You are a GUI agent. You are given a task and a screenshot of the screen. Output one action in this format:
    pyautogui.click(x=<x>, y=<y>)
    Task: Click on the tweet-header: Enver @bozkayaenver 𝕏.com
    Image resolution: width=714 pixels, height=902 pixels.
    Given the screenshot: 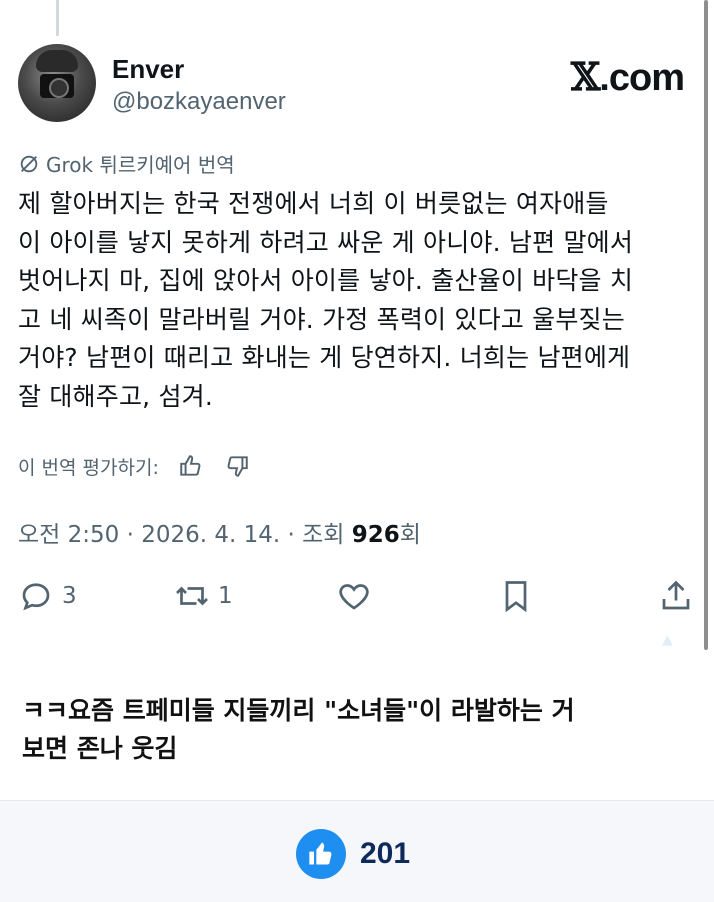 What is the action you would take?
    pyautogui.click(x=358, y=85)
    